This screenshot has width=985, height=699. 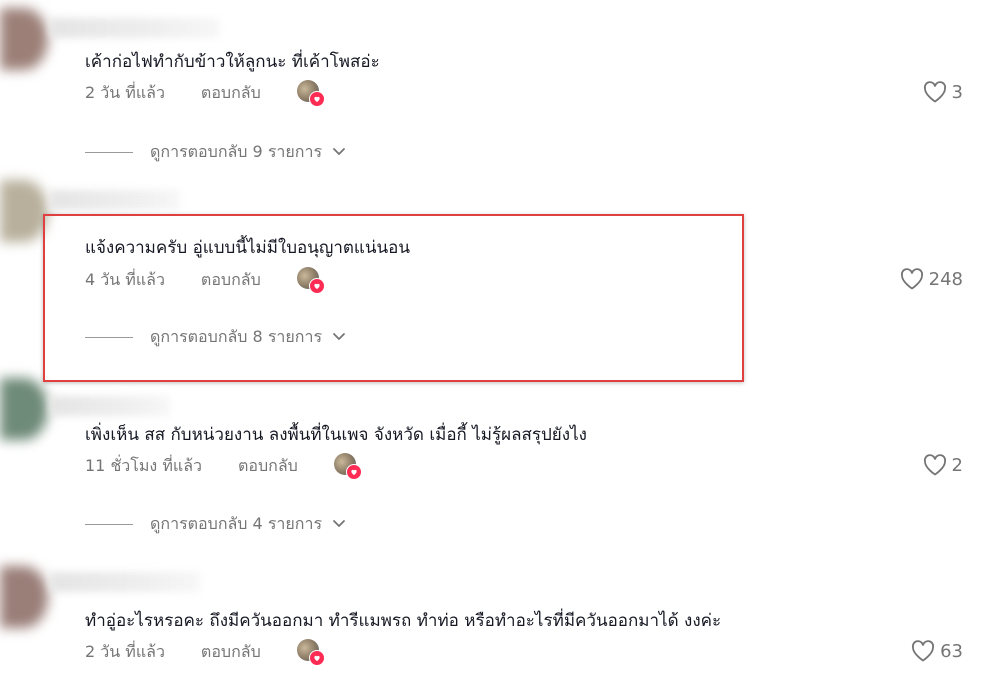 I want to click on comment-time: 4 วัน ที่แล้ว, so click(x=125, y=279).